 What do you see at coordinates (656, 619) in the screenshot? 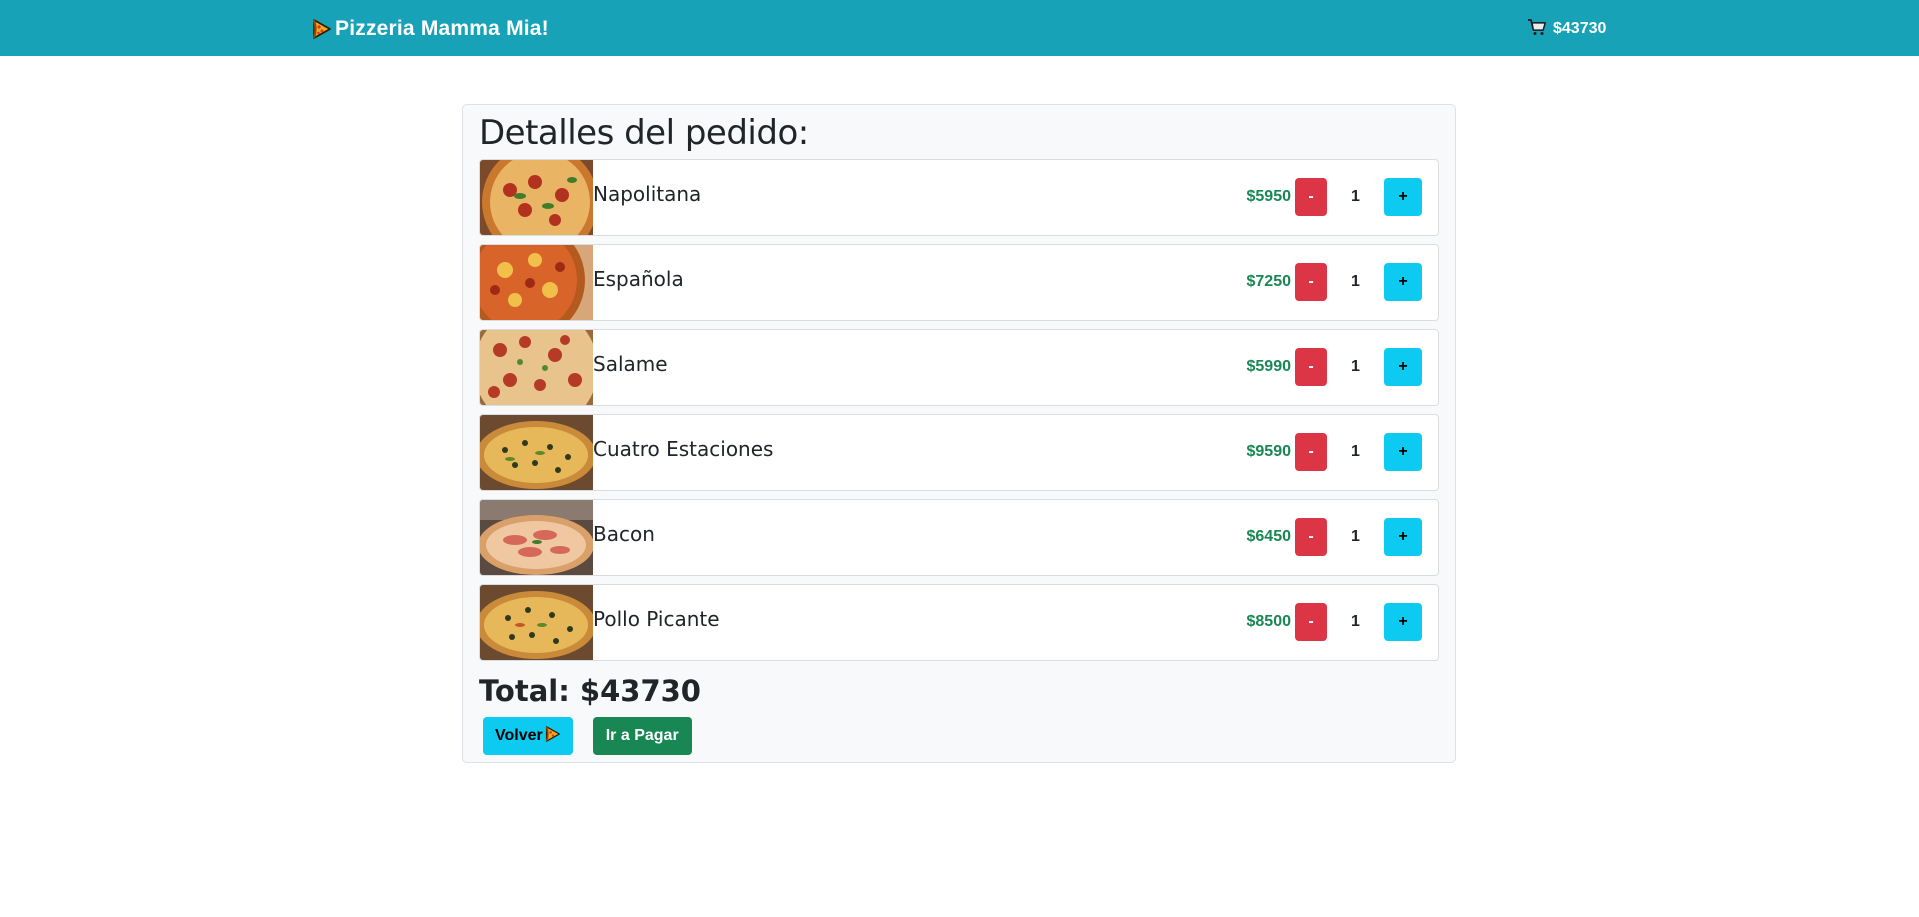
I see `item-name: Pollo Picante` at bounding box center [656, 619].